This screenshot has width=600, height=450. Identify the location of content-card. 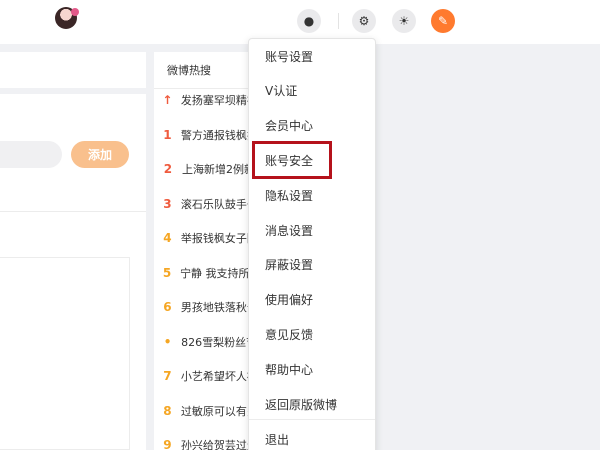
(65, 353).